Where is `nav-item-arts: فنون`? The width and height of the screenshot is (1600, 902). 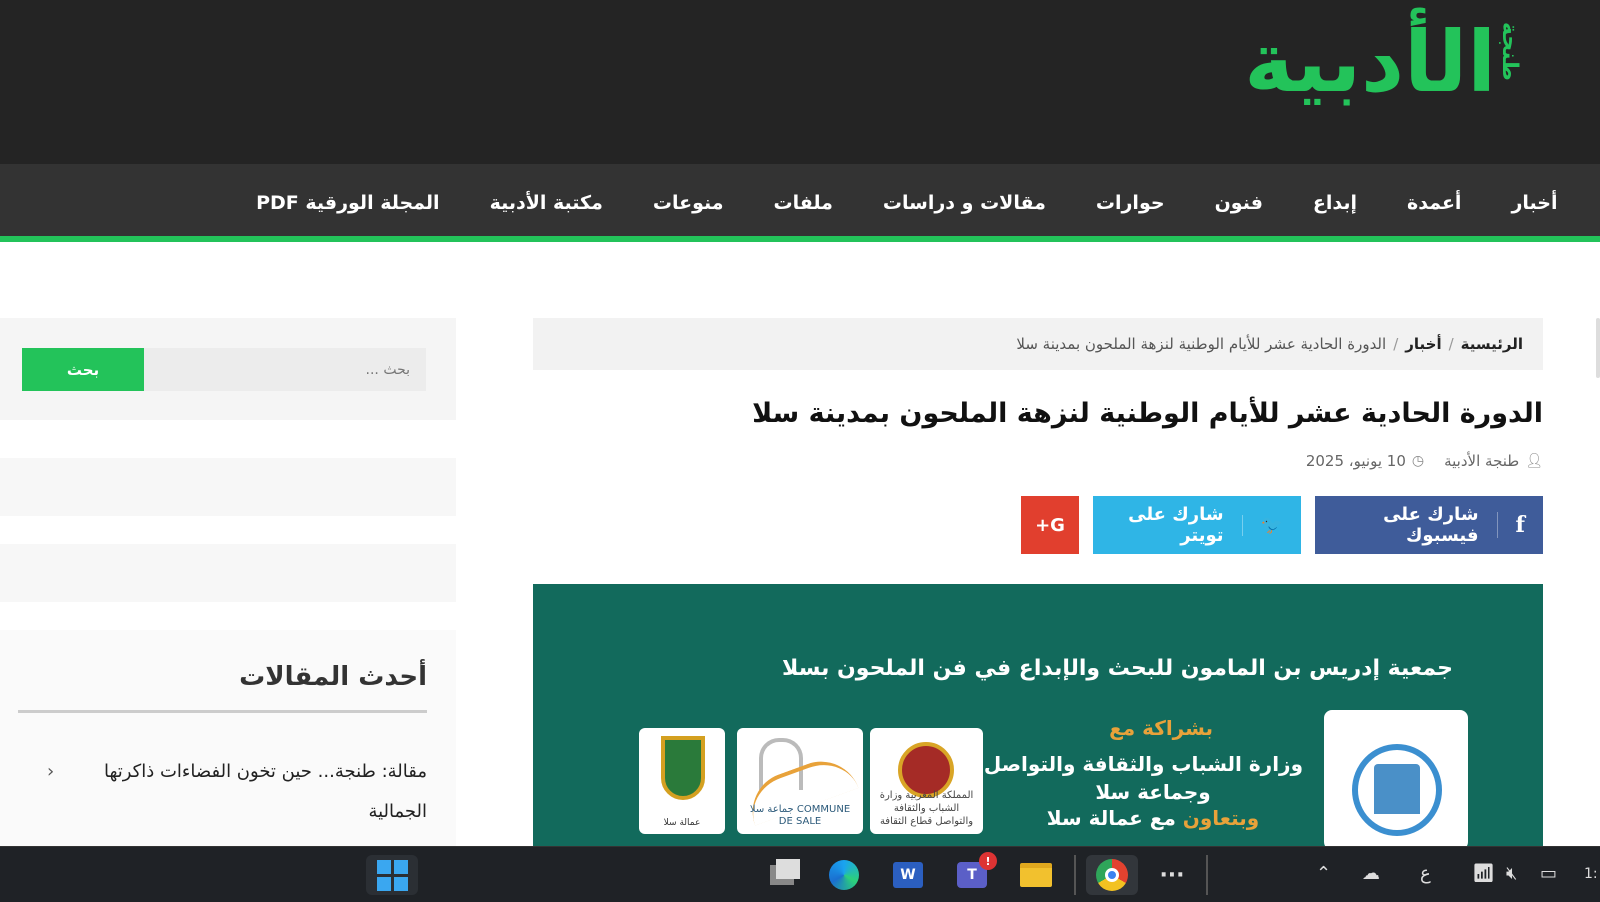
nav-item-arts: فنون is located at coordinates (1239, 203).